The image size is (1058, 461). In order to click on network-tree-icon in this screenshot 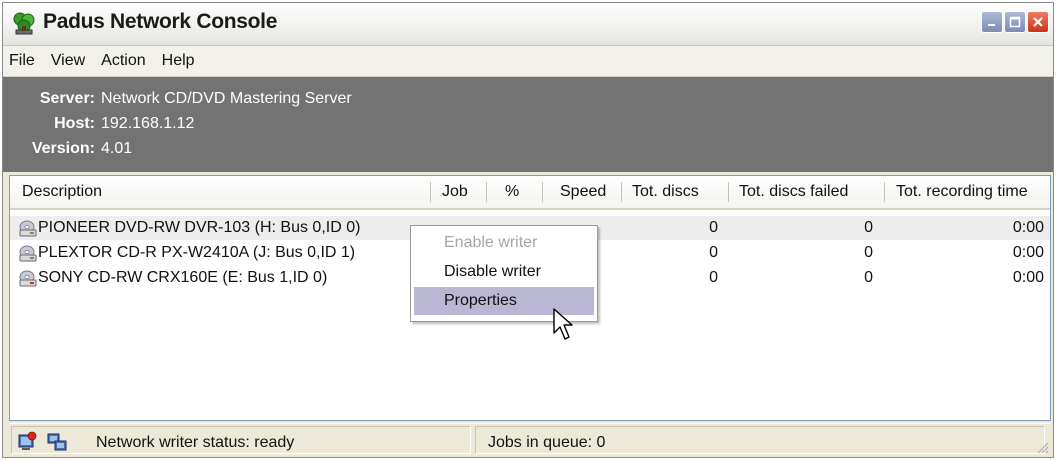, I will do `click(24, 23)`.